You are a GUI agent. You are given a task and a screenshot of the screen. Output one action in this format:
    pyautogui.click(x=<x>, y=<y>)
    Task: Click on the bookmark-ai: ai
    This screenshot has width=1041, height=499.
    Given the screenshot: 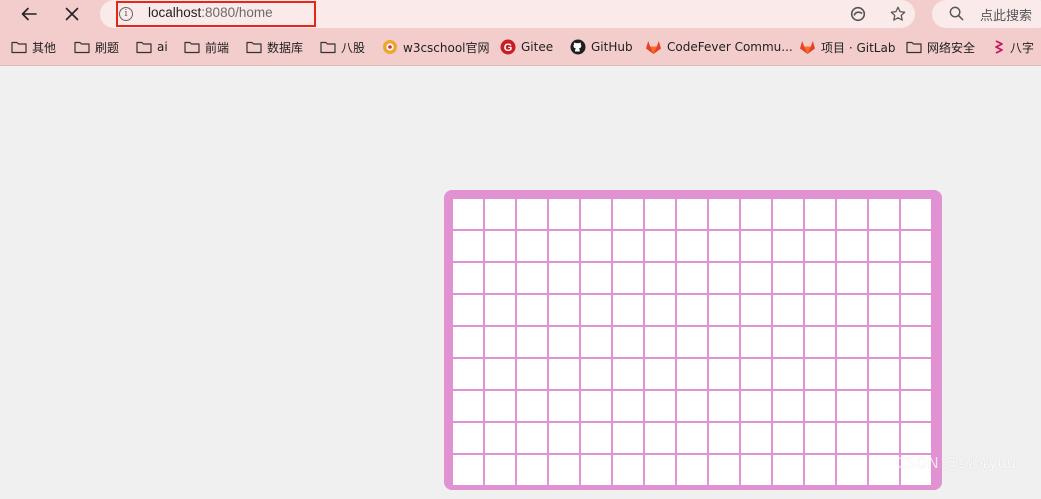 What is the action you would take?
    pyautogui.click(x=152, y=47)
    